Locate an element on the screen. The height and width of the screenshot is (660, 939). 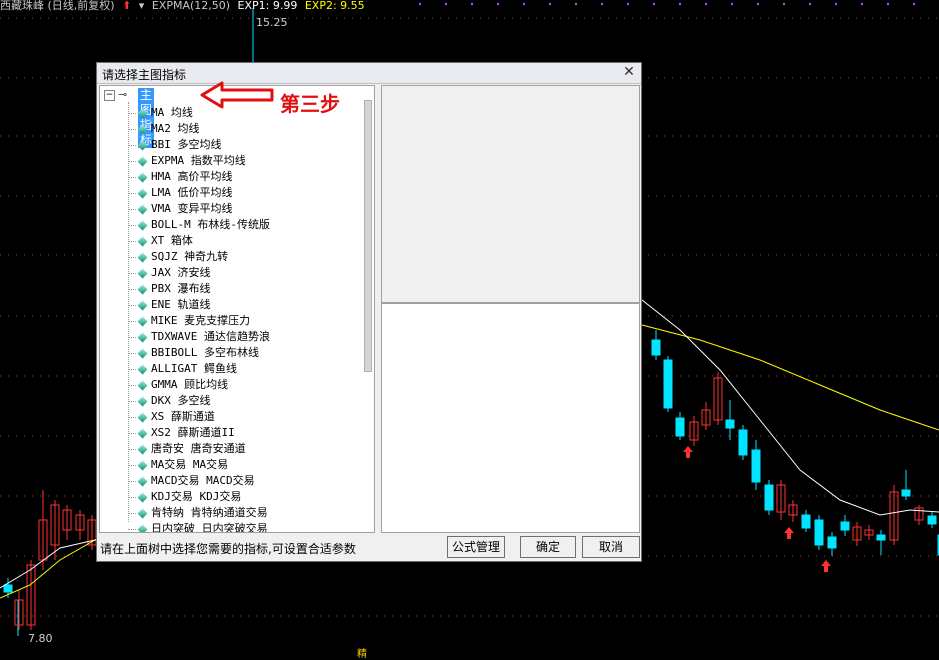
tree-item: LMA 低价平均线 is located at coordinates (199, 193).